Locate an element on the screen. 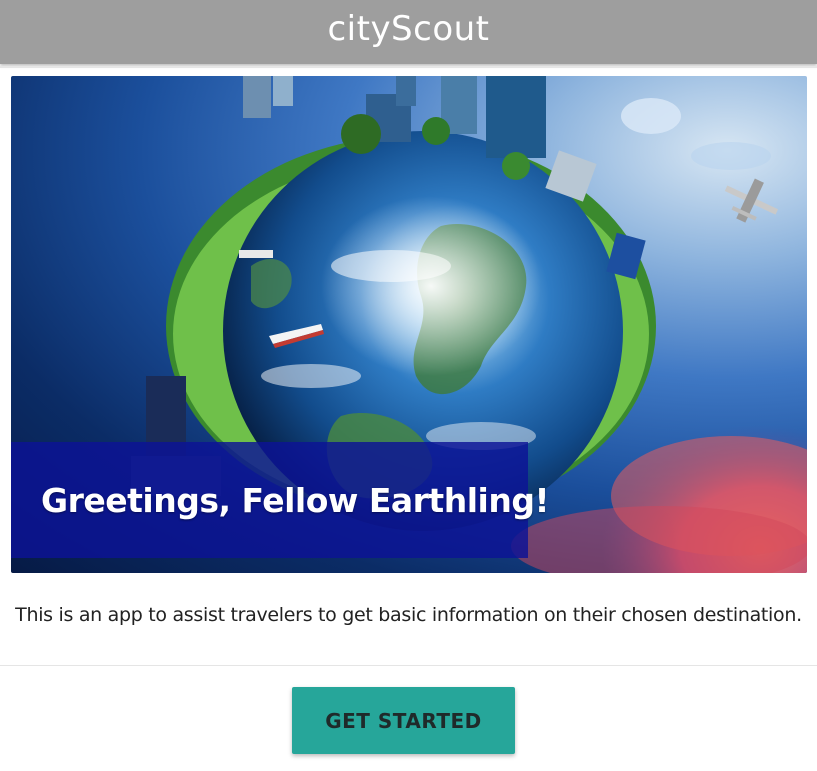  header-divider is located at coordinates (408, 67).